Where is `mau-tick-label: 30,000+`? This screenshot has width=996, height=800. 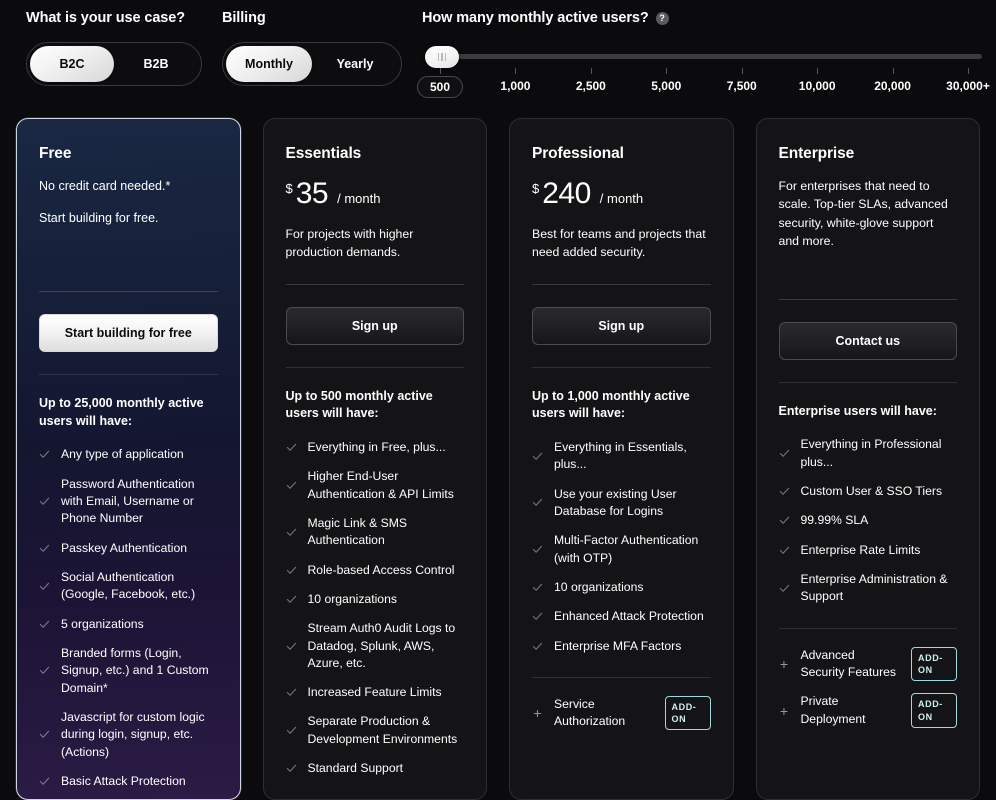 mau-tick-label: 30,000+ is located at coordinates (968, 86).